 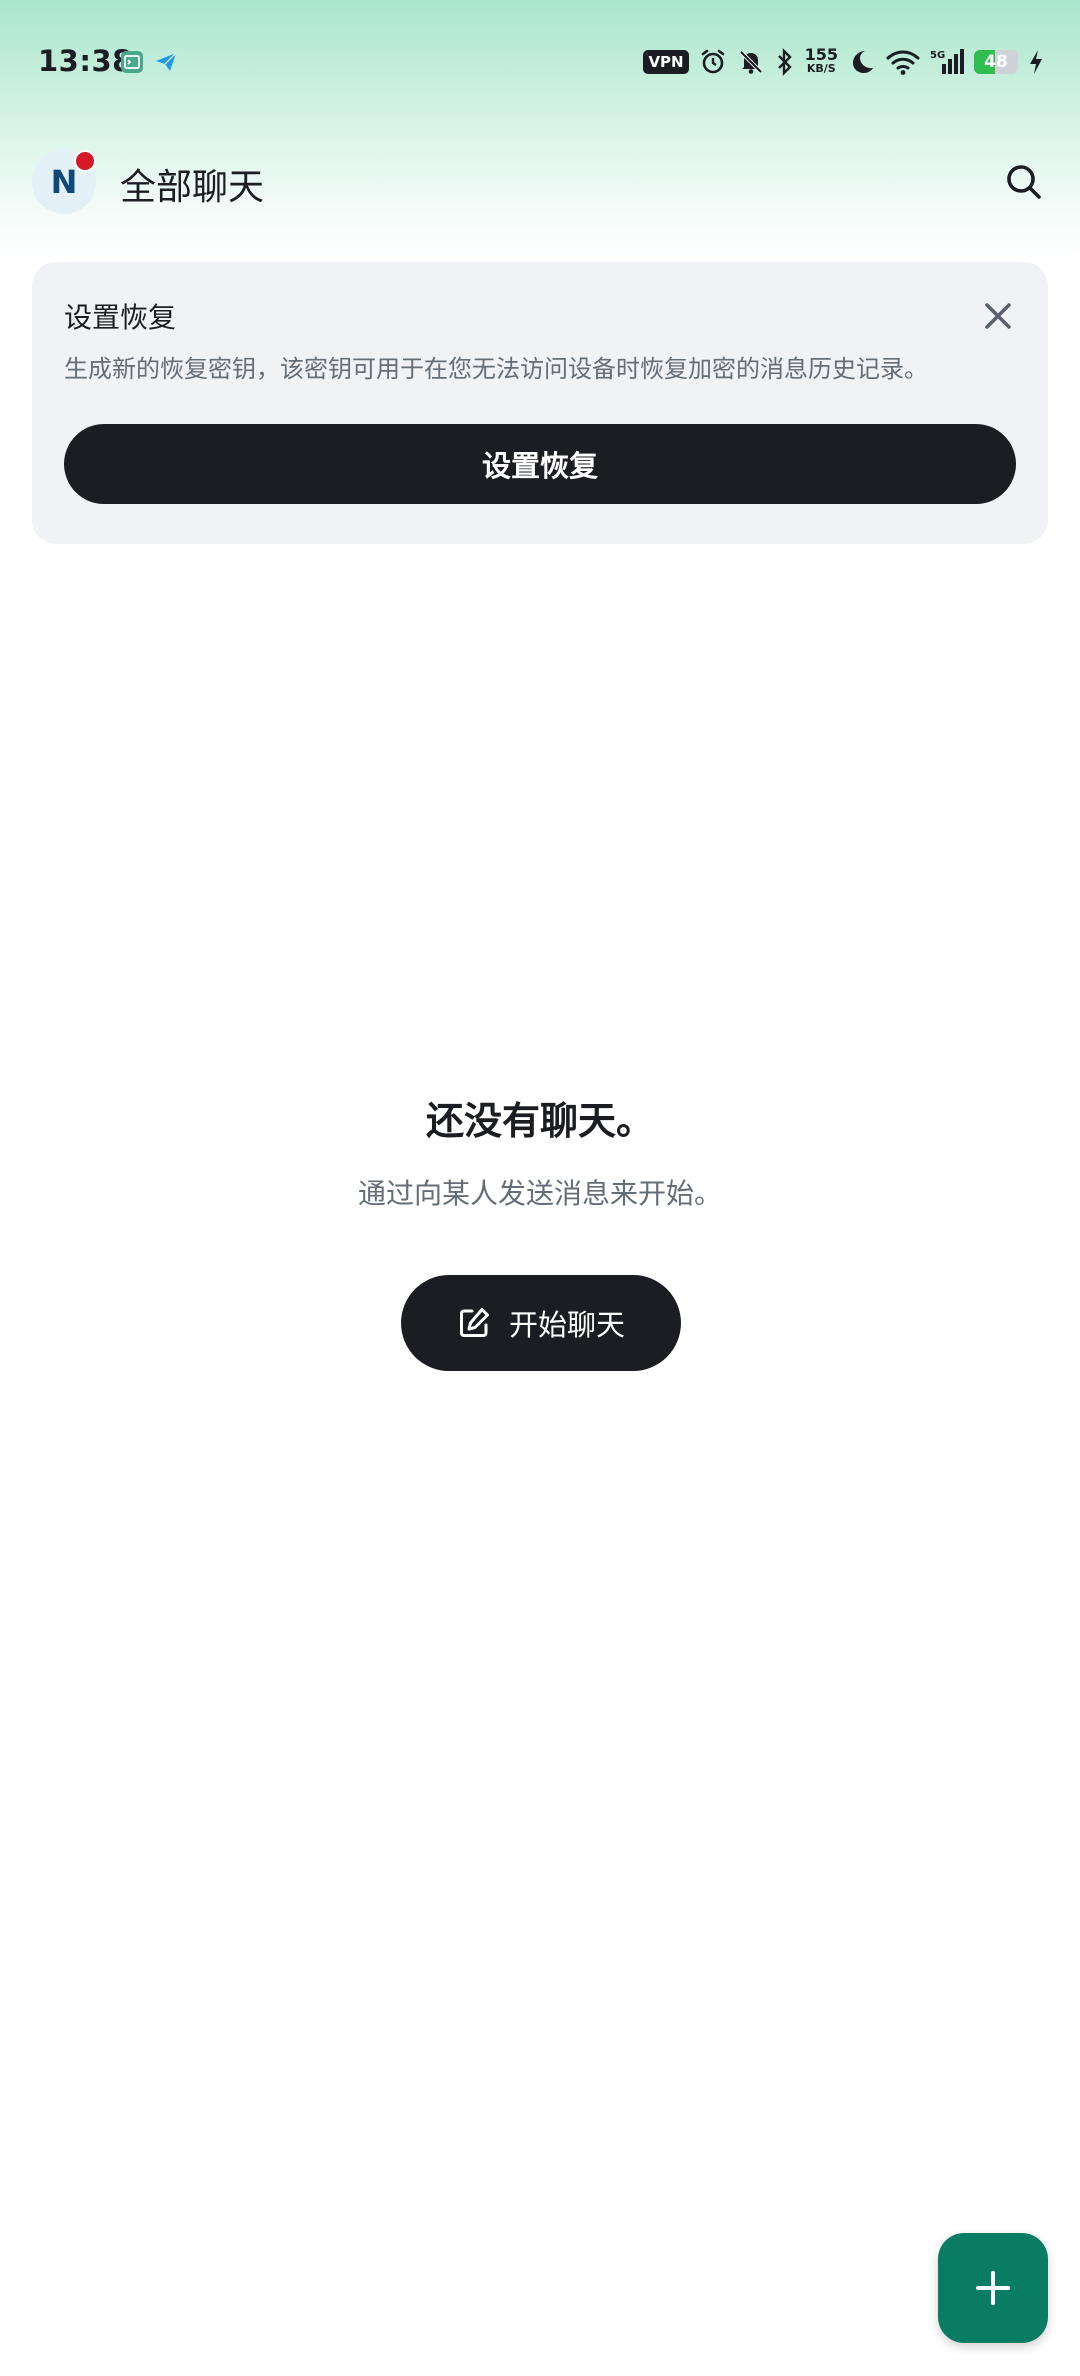 What do you see at coordinates (821, 60) in the screenshot?
I see `network-speed: 155 KB/S` at bounding box center [821, 60].